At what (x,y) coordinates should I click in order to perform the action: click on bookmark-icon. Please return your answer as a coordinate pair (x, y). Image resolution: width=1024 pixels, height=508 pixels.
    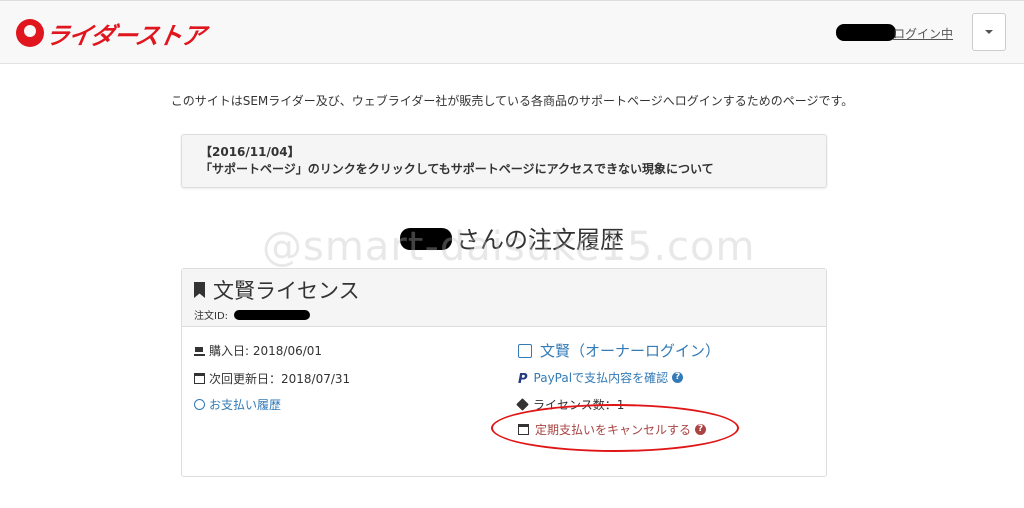
    Looking at the image, I should click on (199, 290).